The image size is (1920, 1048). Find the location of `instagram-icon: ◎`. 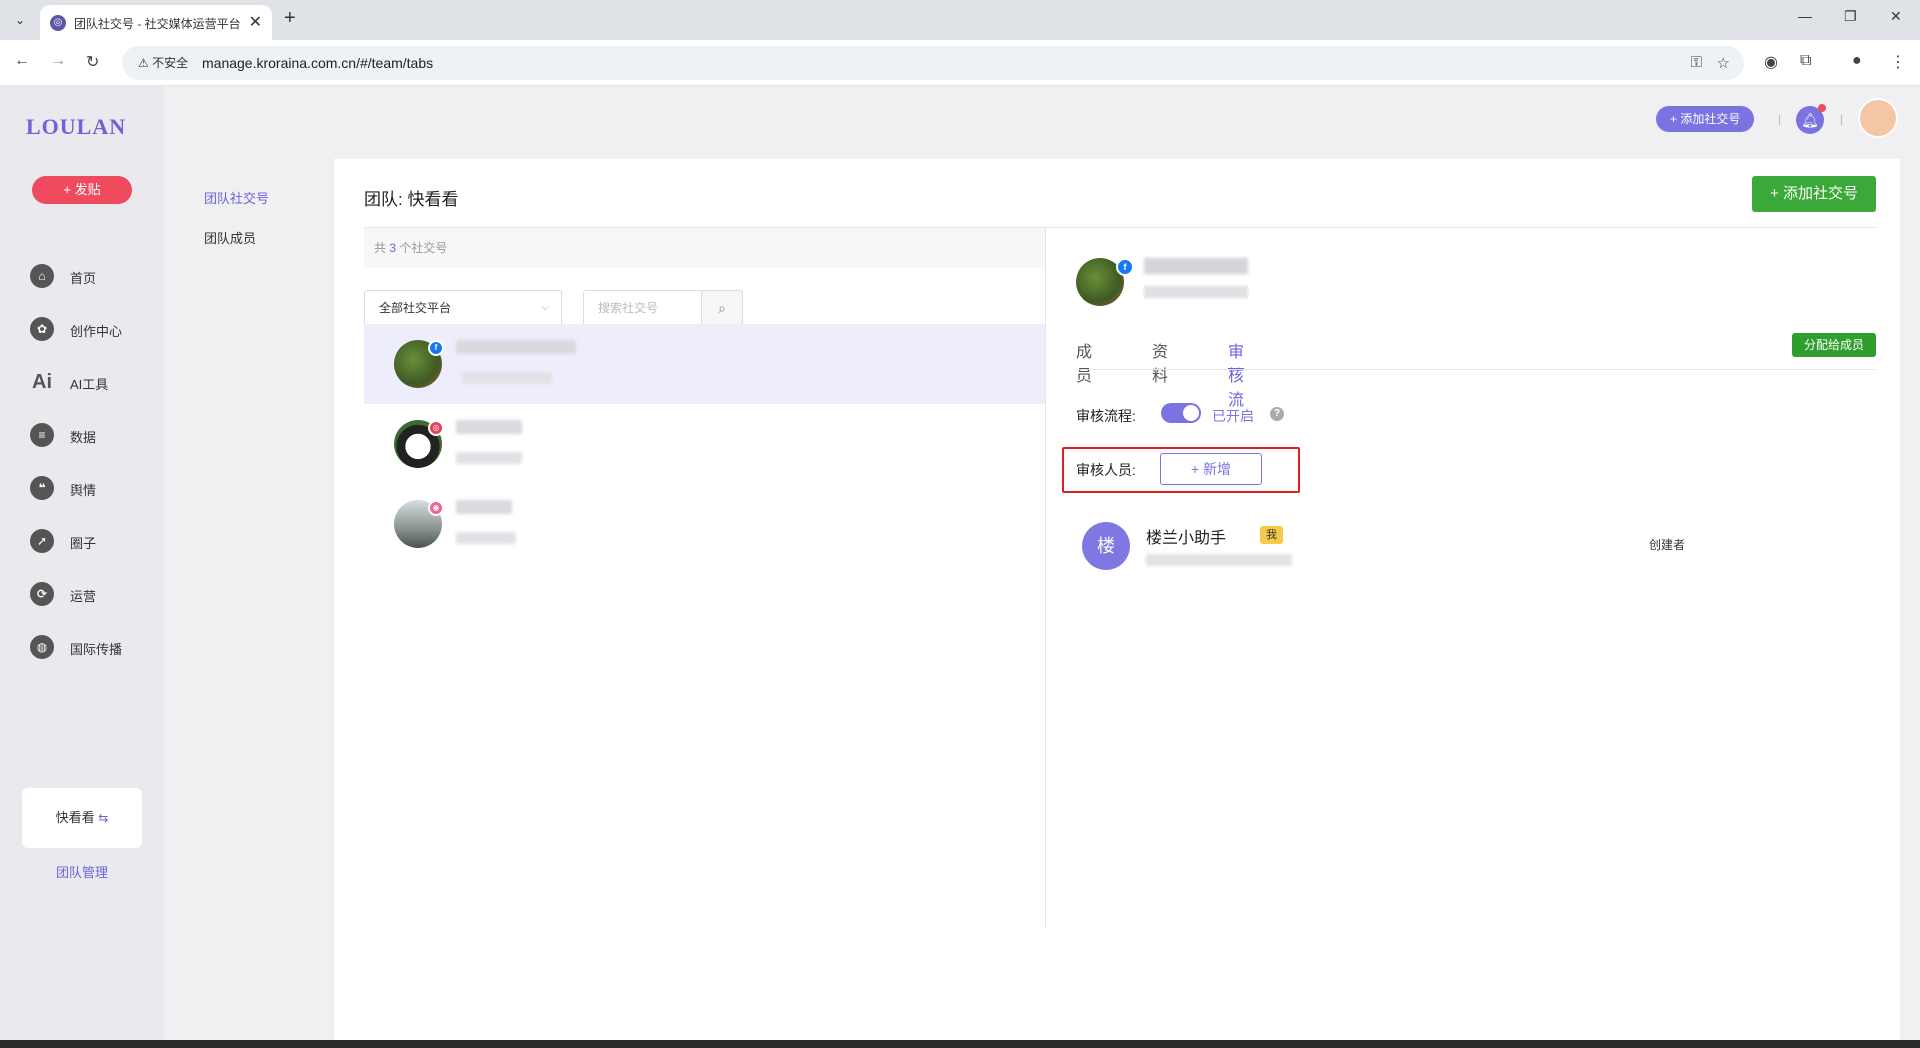

instagram-icon: ◎ is located at coordinates (436, 428).